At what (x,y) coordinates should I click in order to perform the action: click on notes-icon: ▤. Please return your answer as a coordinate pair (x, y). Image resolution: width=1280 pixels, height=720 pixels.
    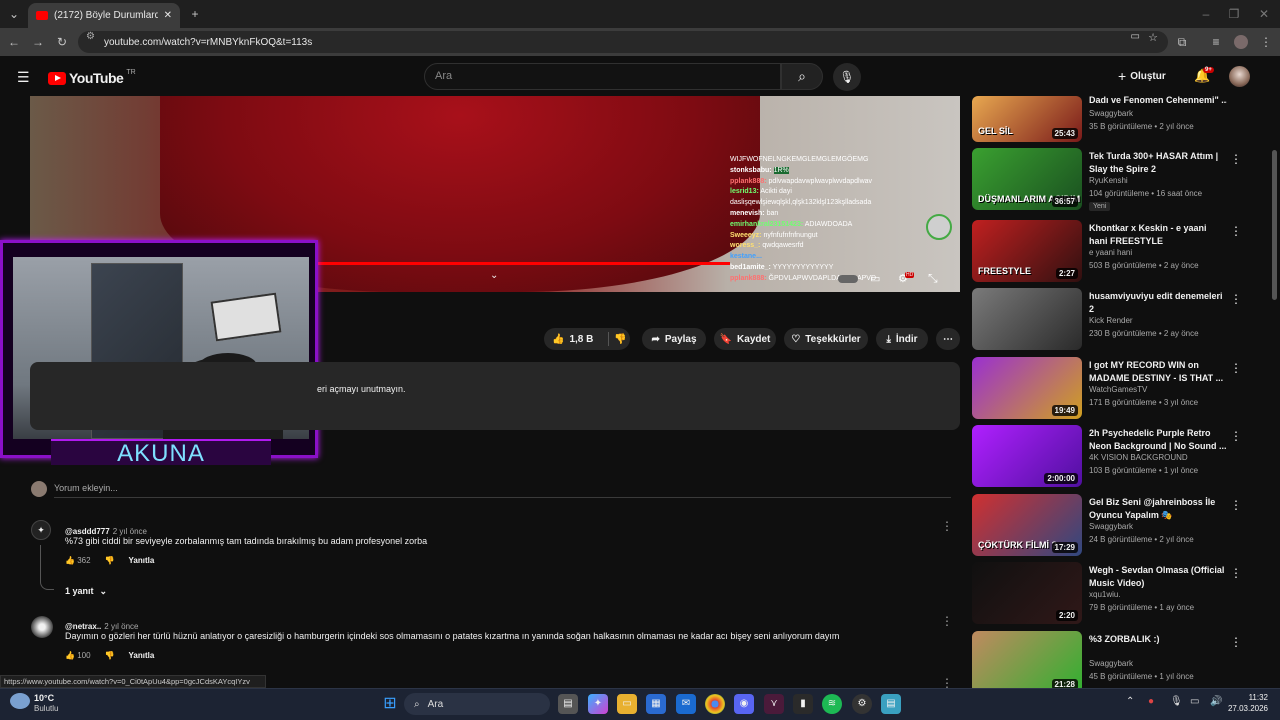
    Looking at the image, I should click on (891, 704).